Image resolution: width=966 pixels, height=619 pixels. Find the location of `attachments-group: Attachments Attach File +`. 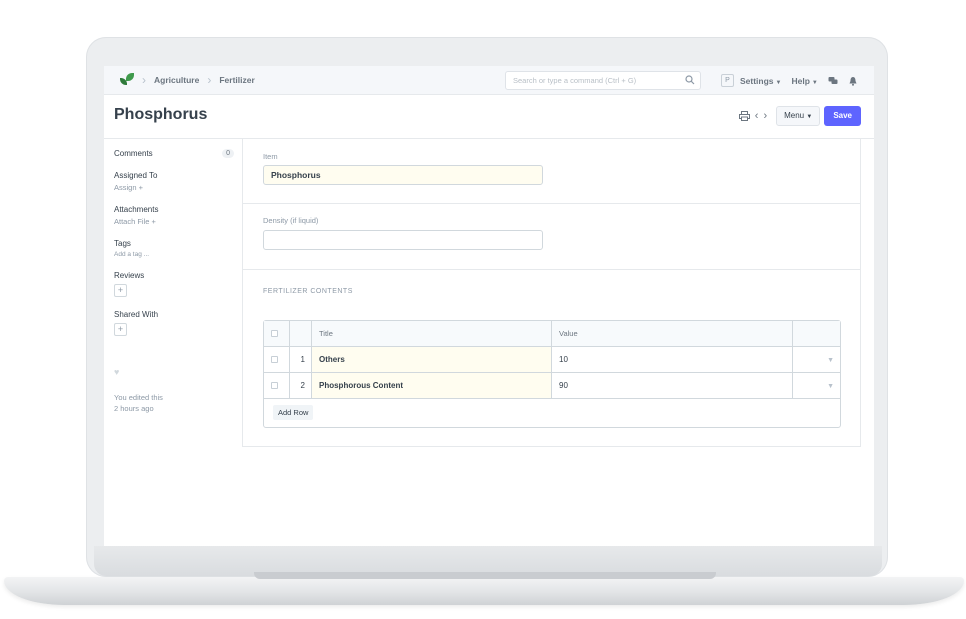

attachments-group: Attachments Attach File + is located at coordinates (174, 215).